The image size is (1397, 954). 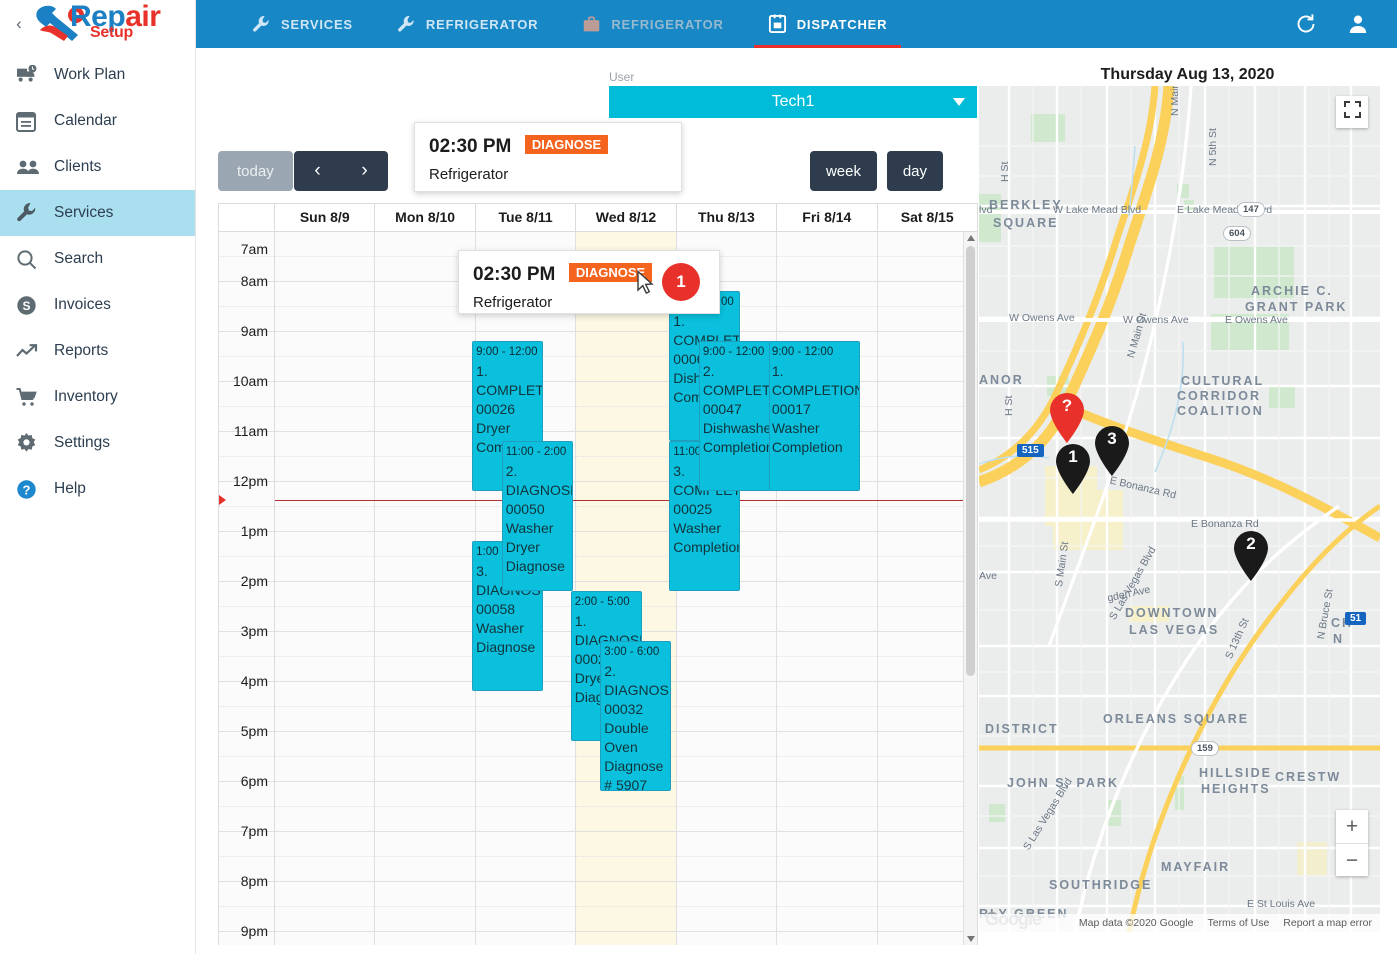 What do you see at coordinates (1236, 789) in the screenshot?
I see `map-label: HEIGHTS` at bounding box center [1236, 789].